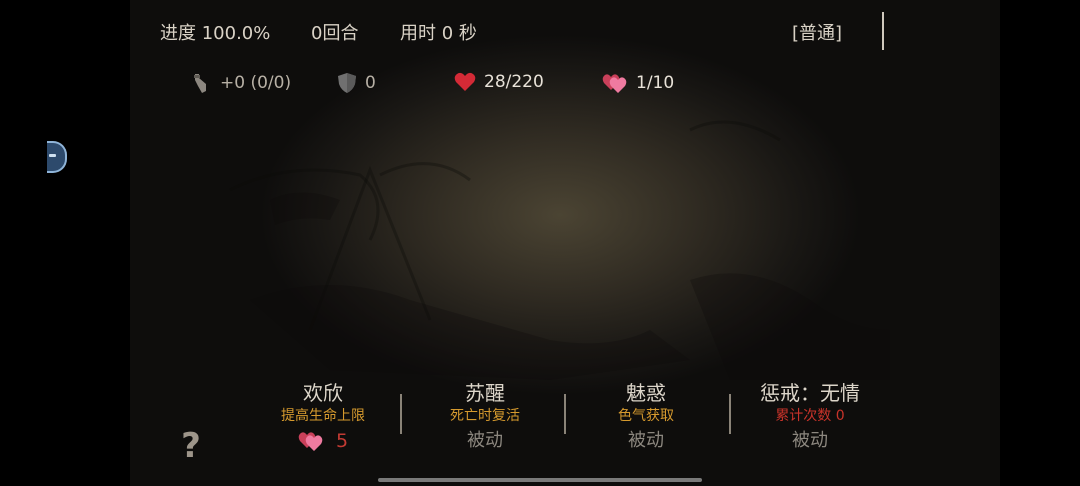 The height and width of the screenshot is (486, 1080). Describe the element at coordinates (540, 480) in the screenshot. I see `home-indicator` at that location.